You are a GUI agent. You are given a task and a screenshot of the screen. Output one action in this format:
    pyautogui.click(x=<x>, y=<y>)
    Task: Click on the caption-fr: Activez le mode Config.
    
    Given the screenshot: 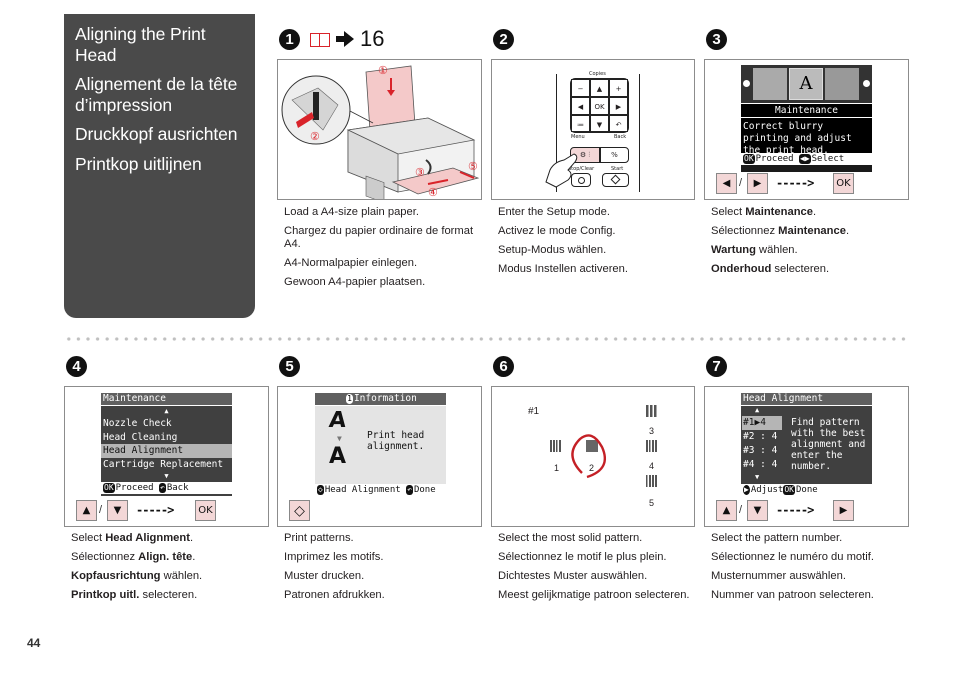 What is the action you would take?
    pyautogui.click(x=557, y=231)
    